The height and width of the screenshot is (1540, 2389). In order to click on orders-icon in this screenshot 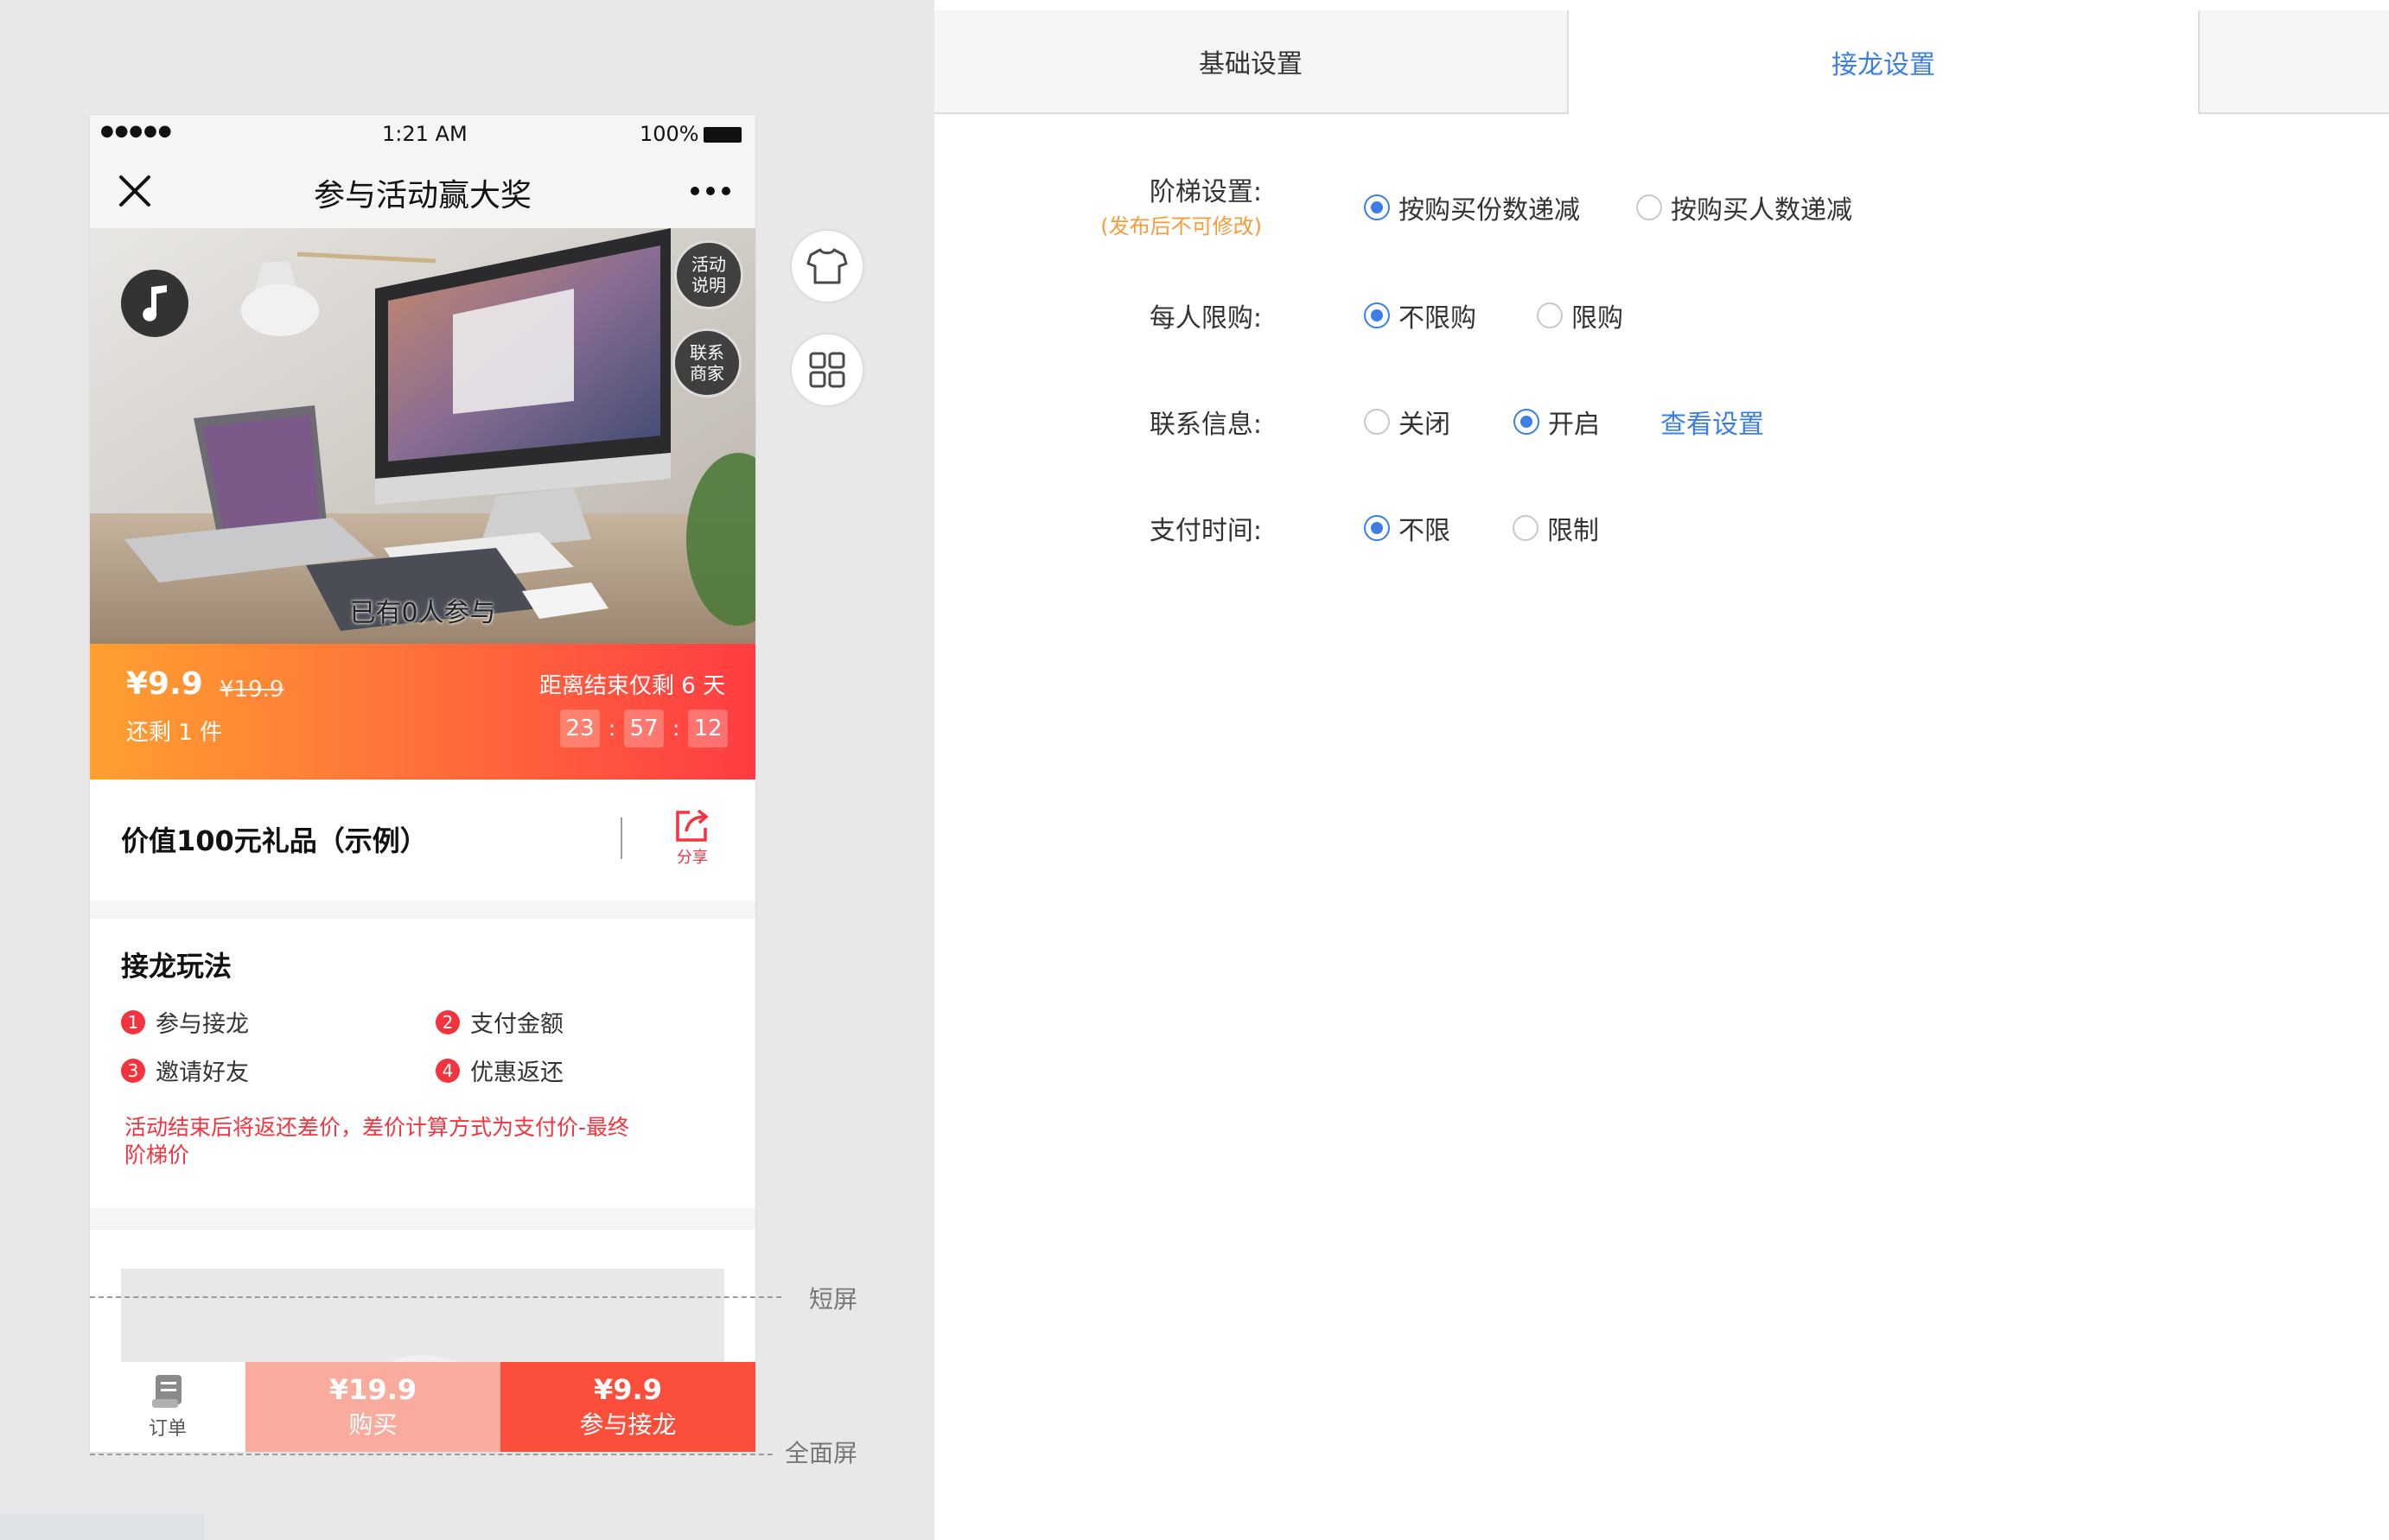, I will do `click(167, 1391)`.